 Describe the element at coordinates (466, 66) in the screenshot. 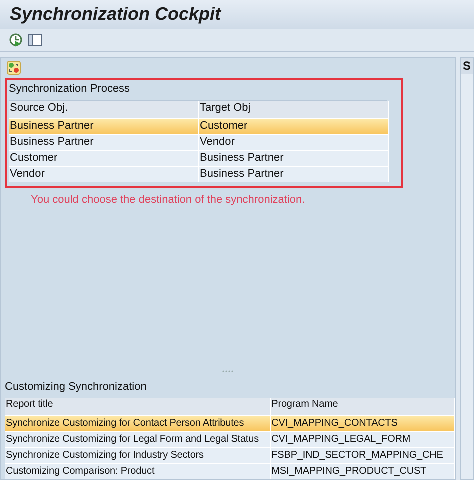

I see `panel-title: S` at that location.